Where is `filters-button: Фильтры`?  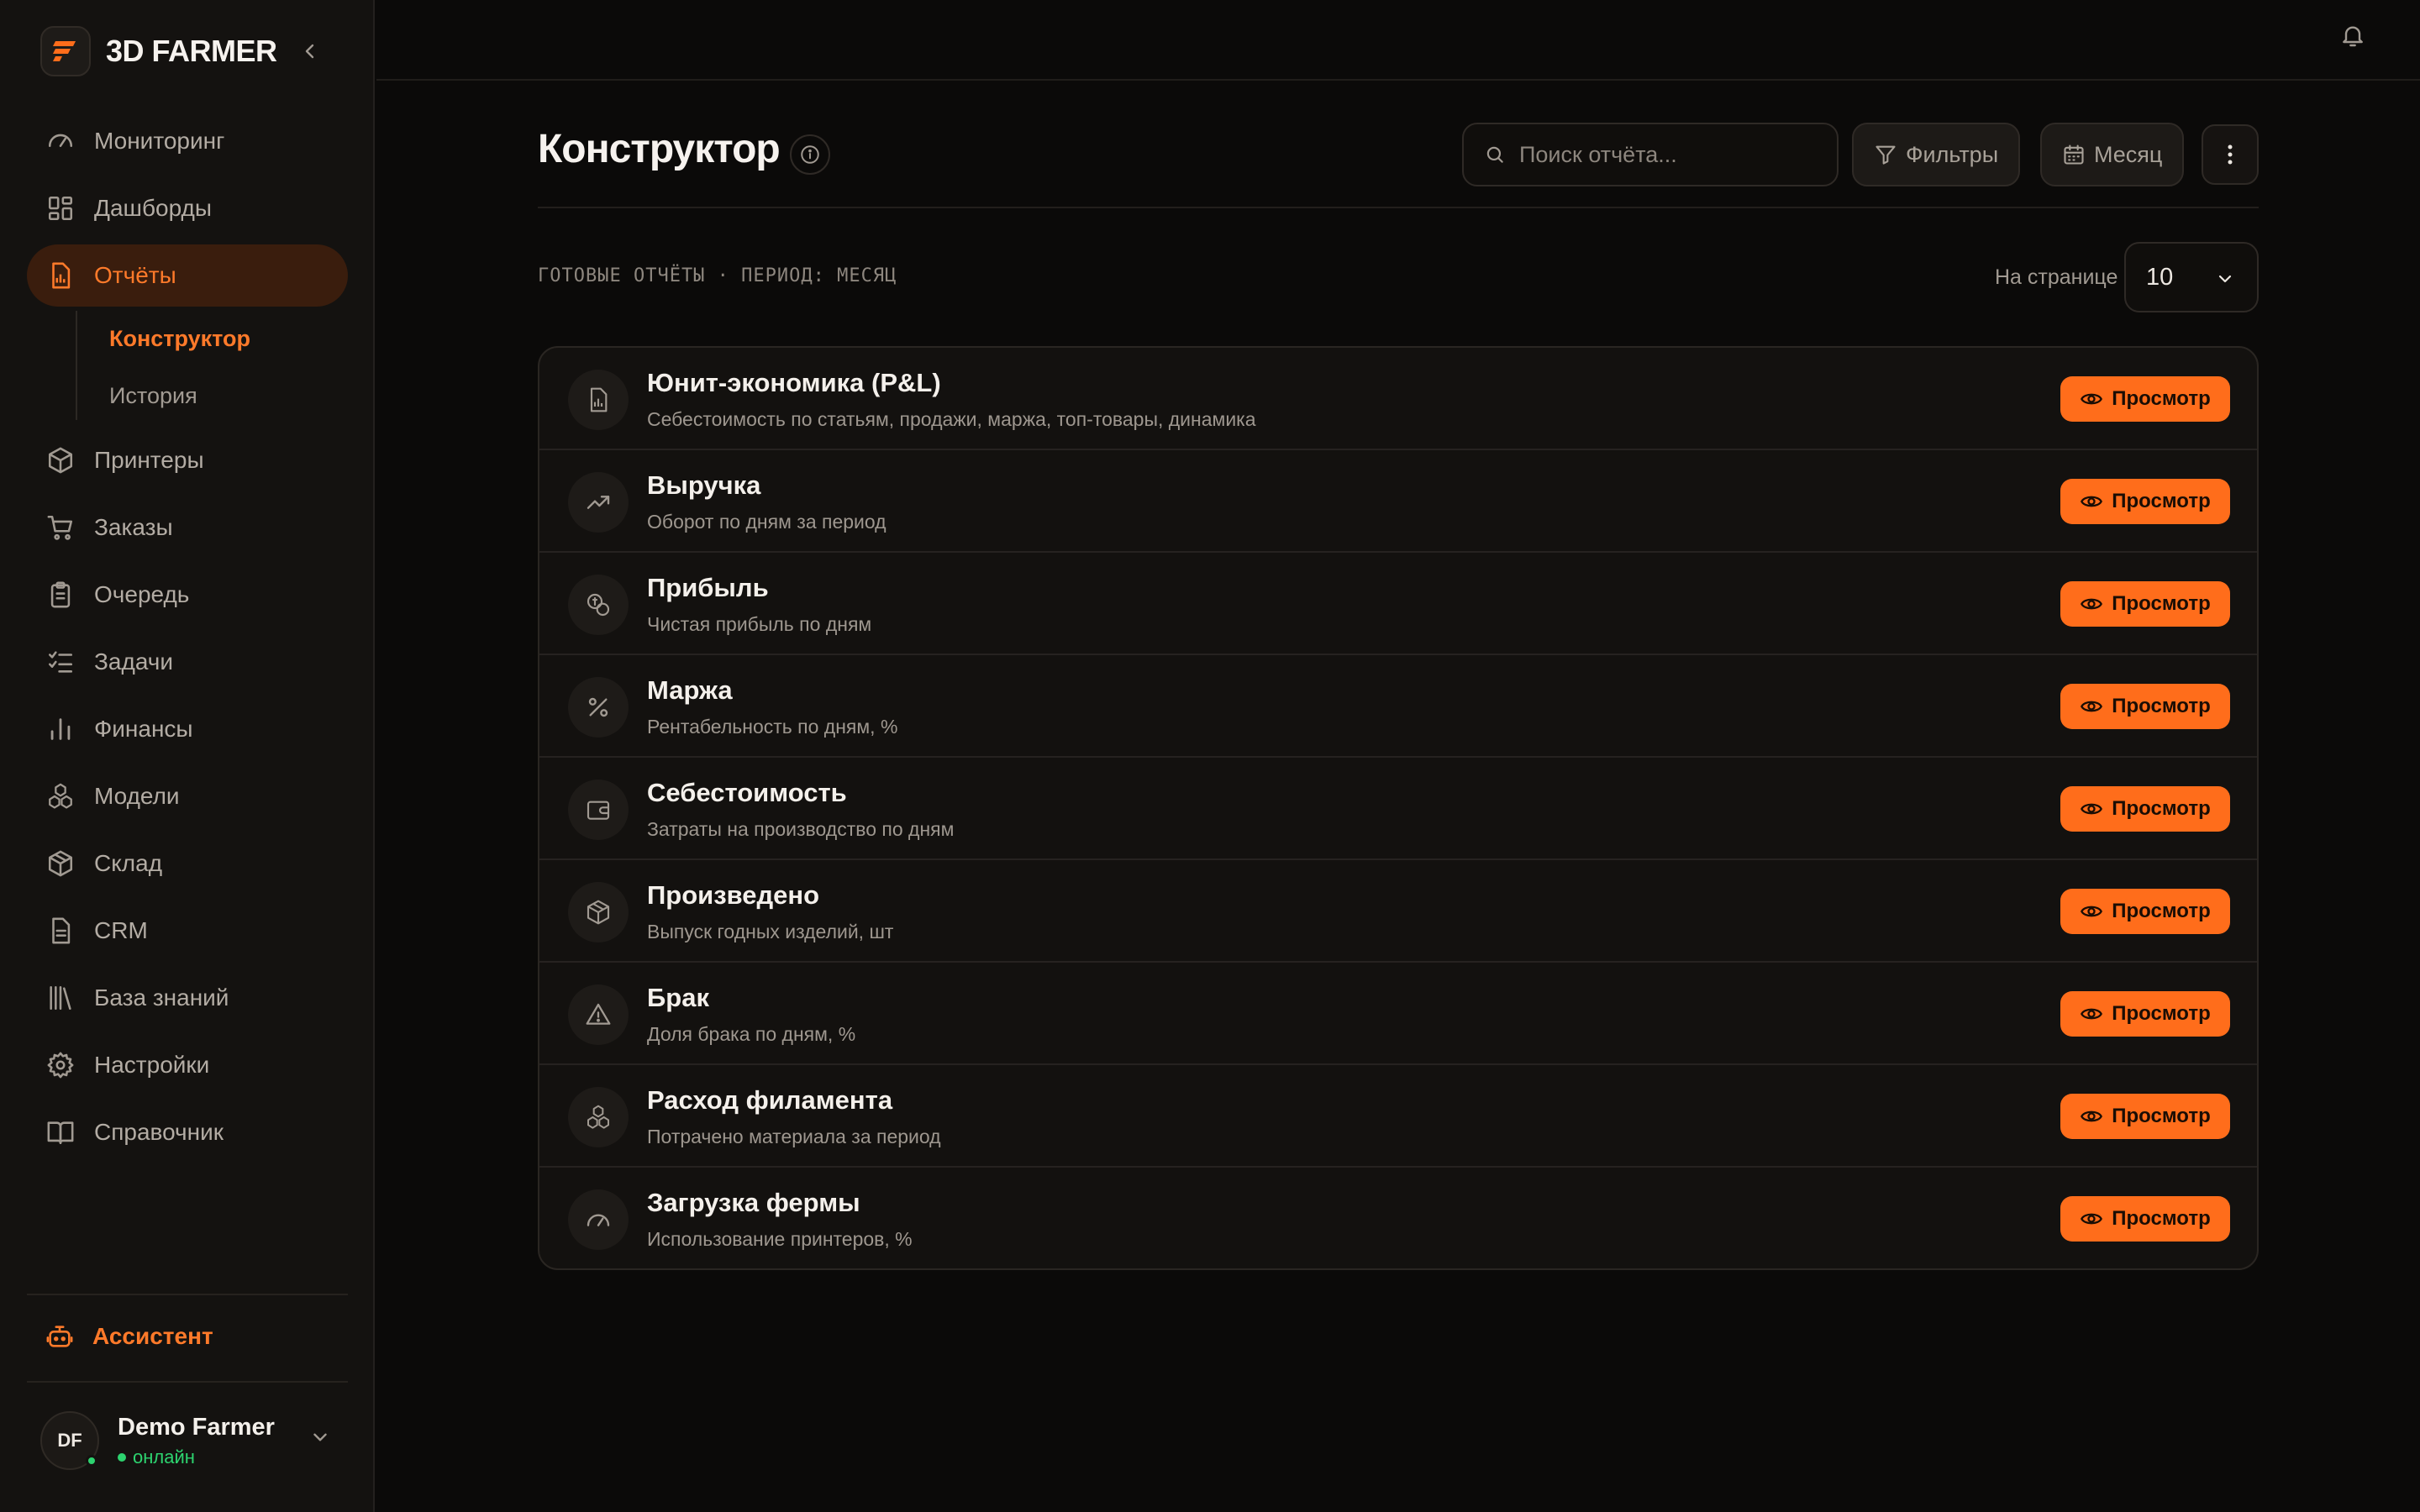 filters-button: Фильтры is located at coordinates (1936, 154).